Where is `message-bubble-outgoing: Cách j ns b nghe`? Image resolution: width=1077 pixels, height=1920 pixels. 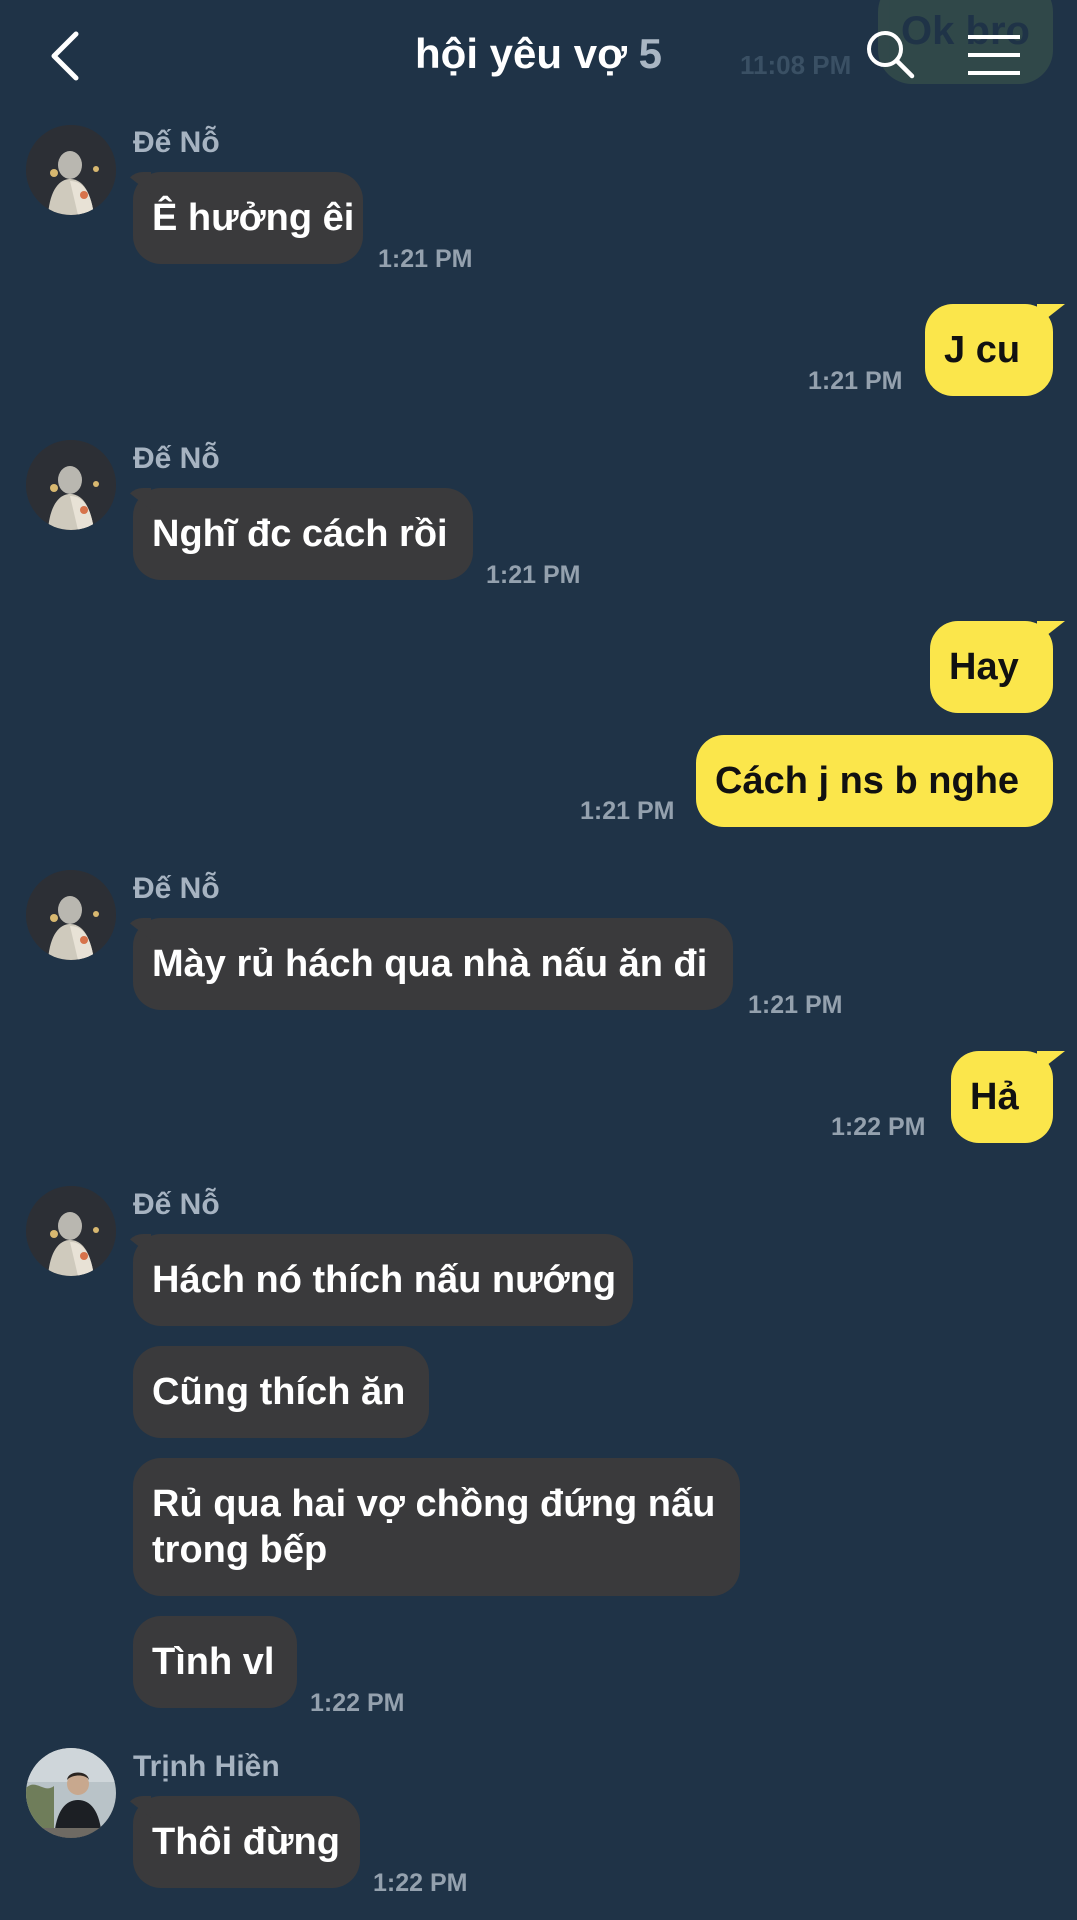 message-bubble-outgoing: Cách j ns b nghe is located at coordinates (874, 781).